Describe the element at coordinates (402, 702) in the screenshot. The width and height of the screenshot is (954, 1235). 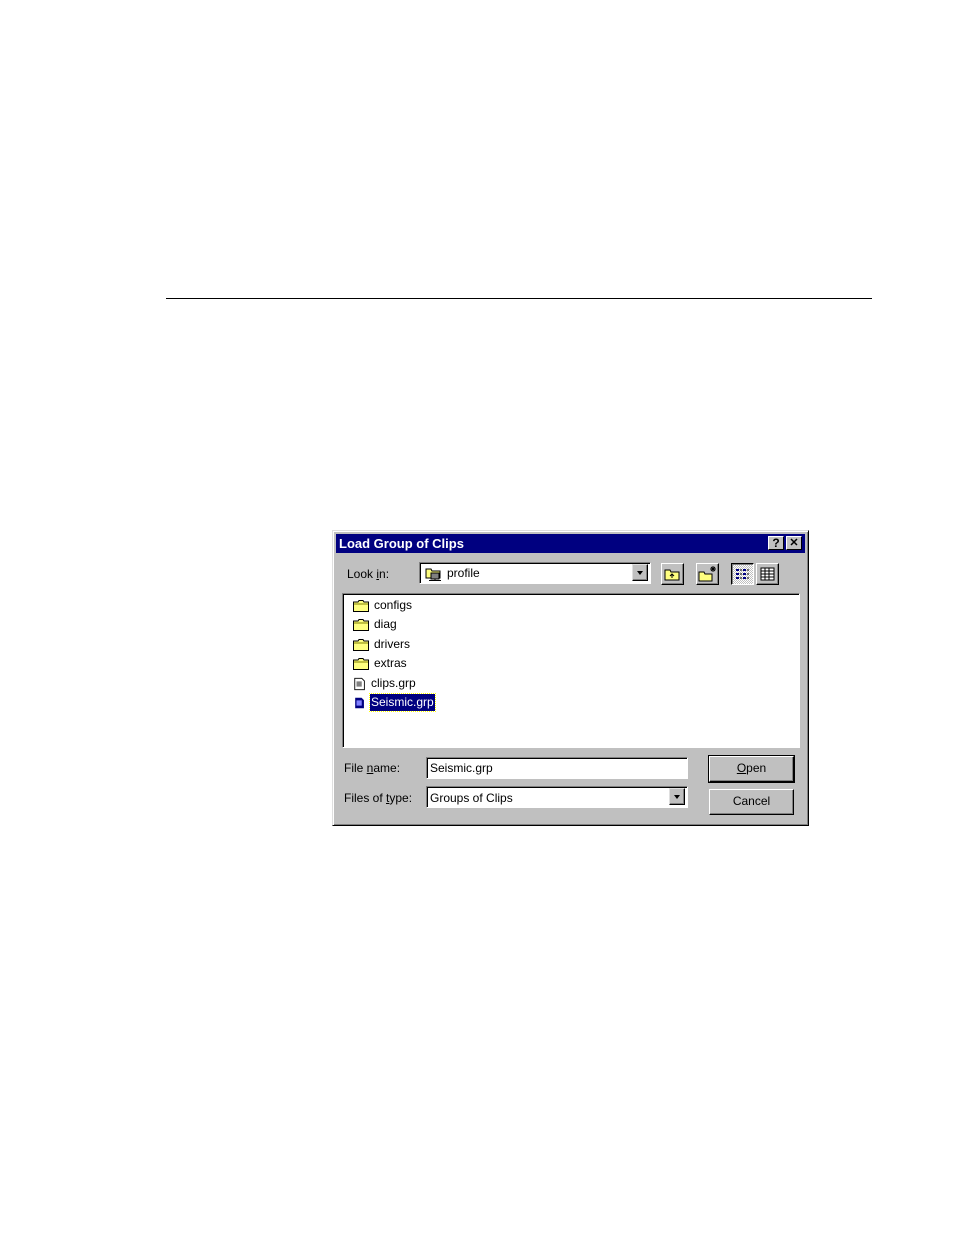
I see `file-list-item-label: Seismic.grp` at that location.